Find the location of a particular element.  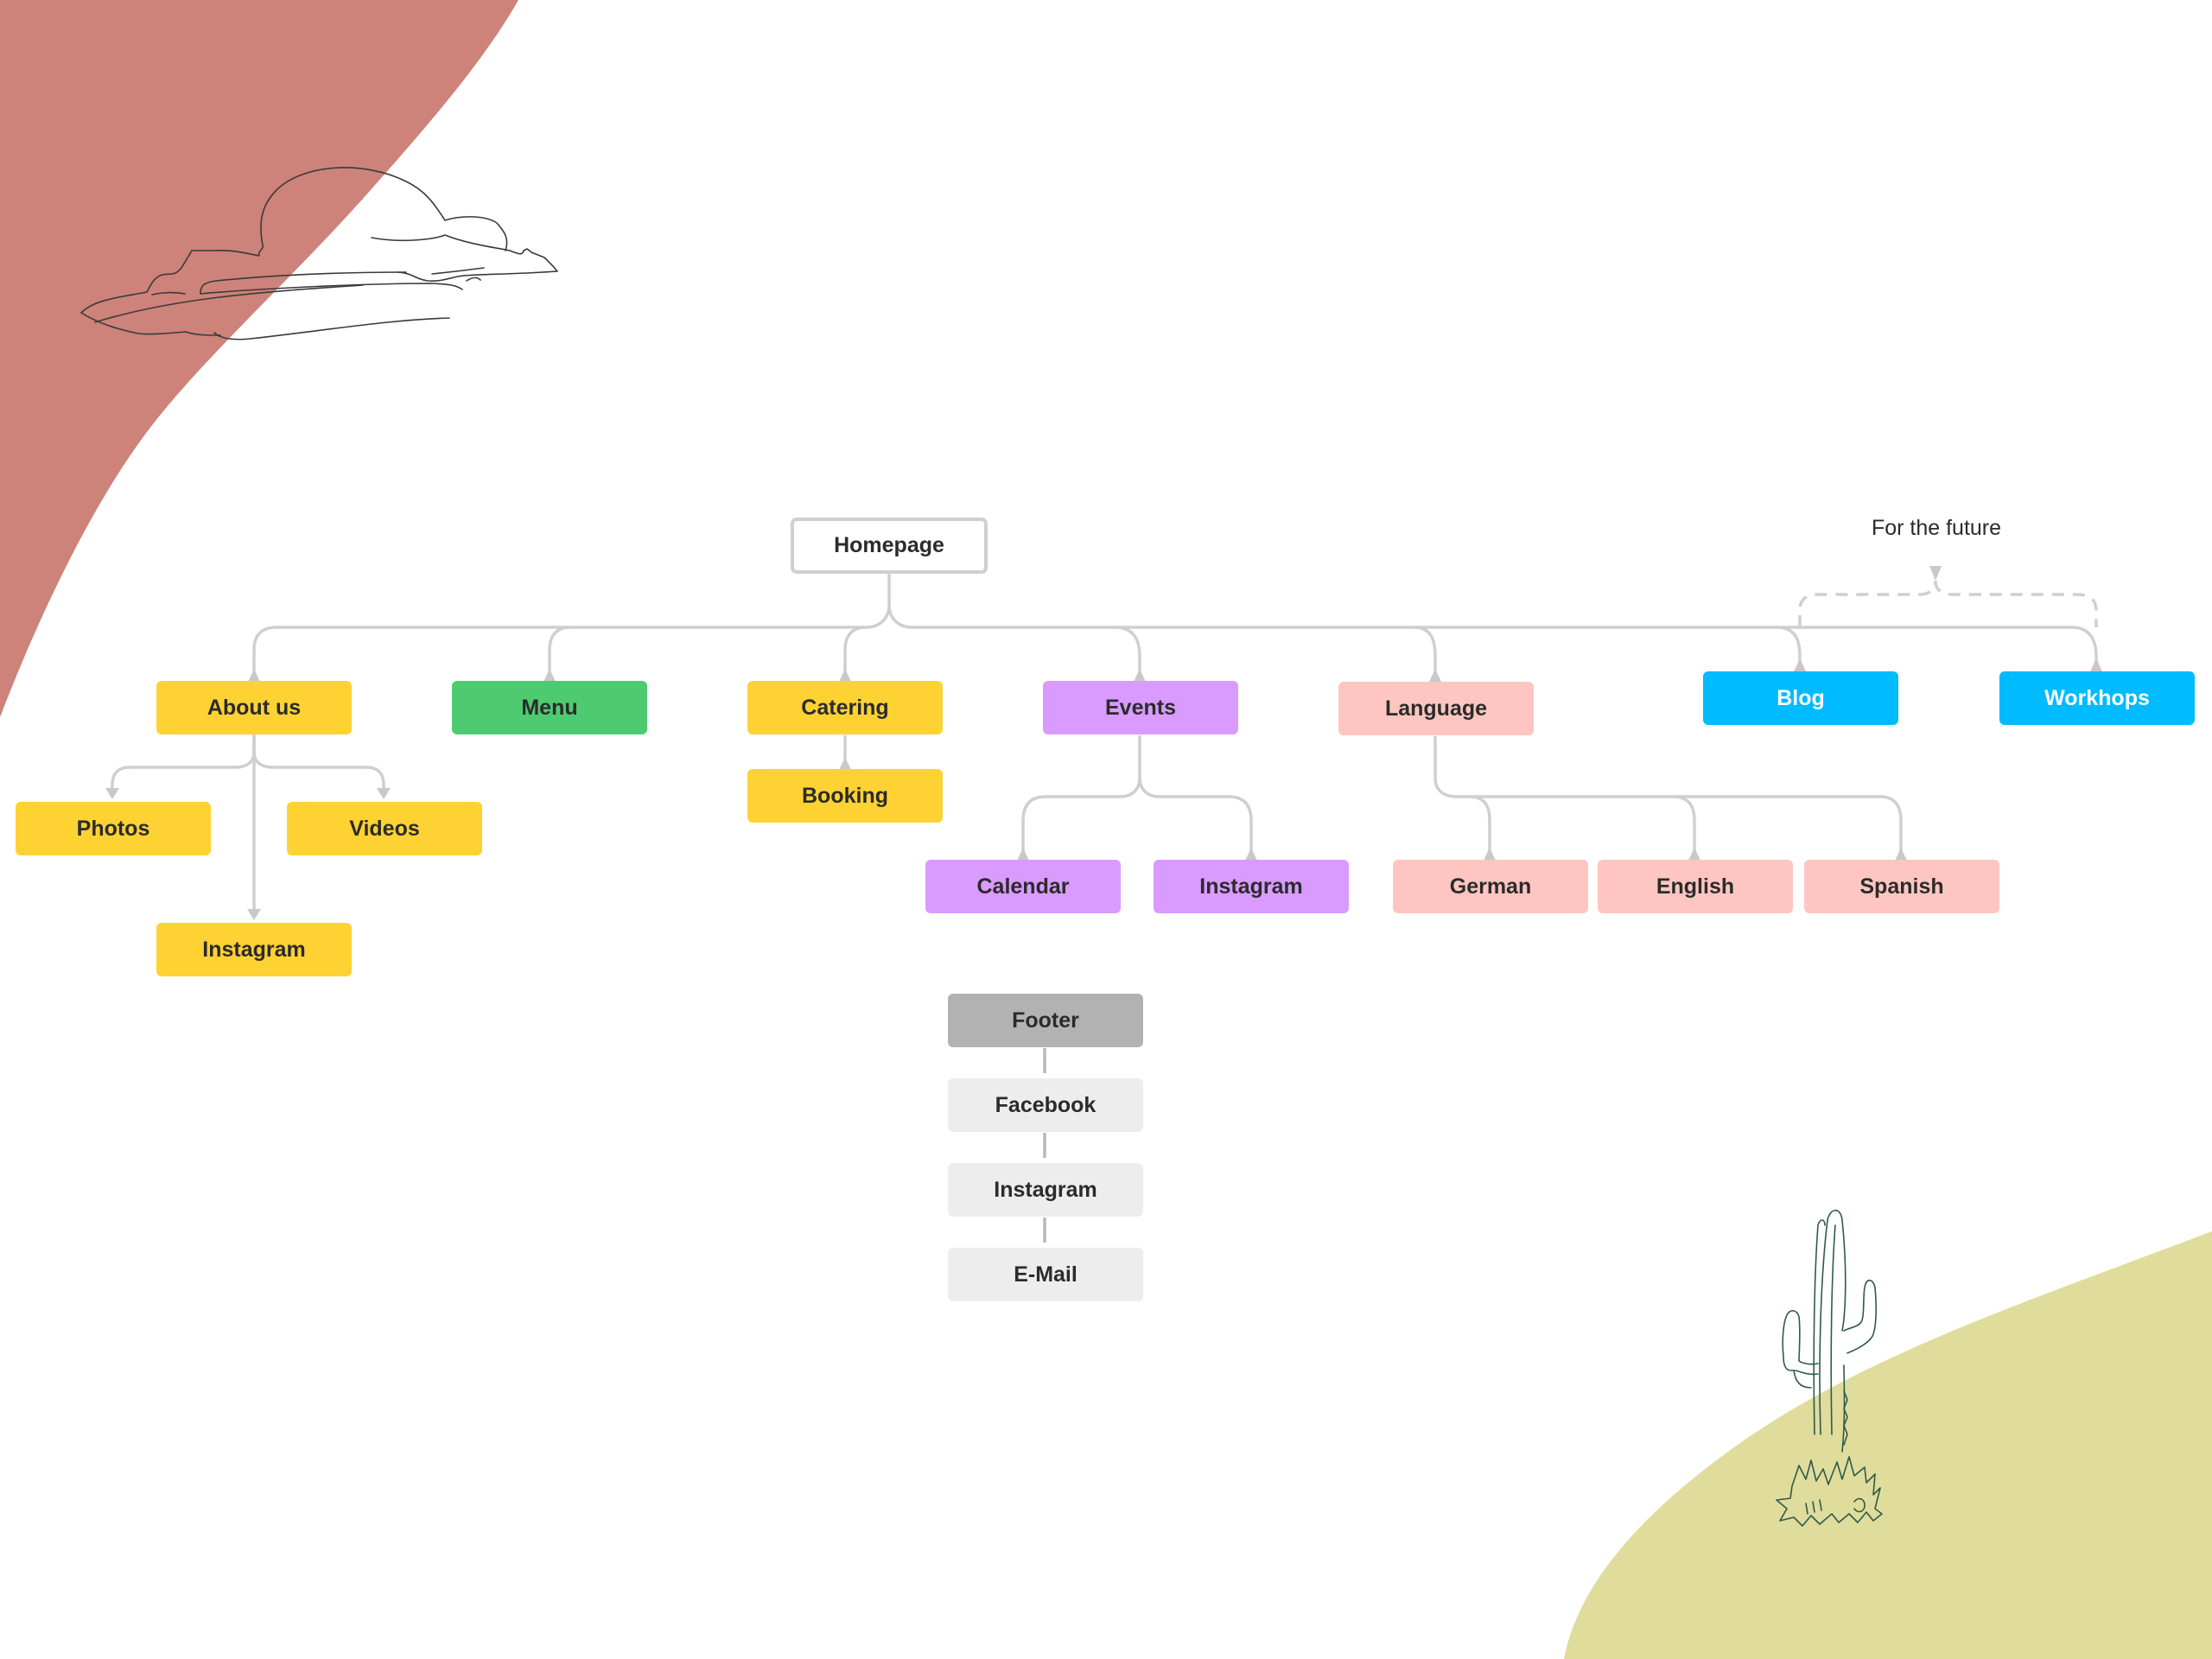

node-footer-facebook: Facebook is located at coordinates (1045, 1105).